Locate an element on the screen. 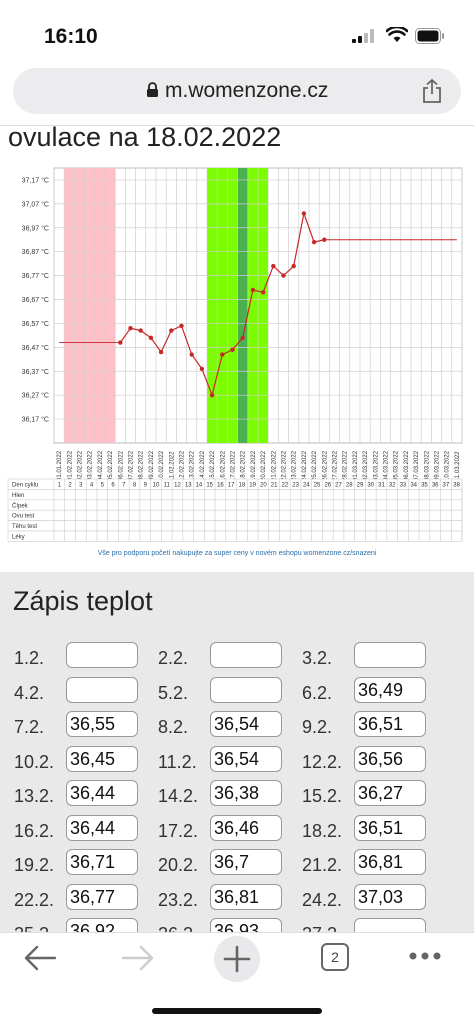 Image resolution: width=474 pixels, height=1027 pixels. temperature-input: 36,27 is located at coordinates (390, 793).